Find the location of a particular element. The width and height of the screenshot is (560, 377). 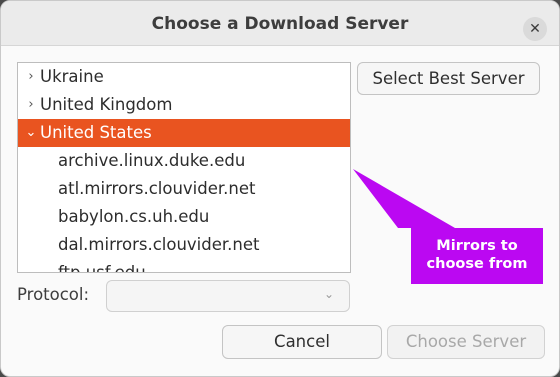

callout-arrow is located at coordinates (404, 198).